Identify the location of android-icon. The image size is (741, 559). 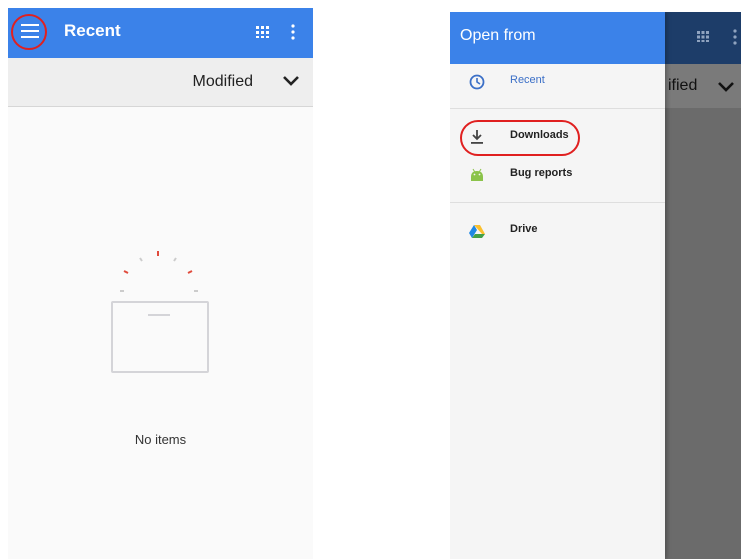
(477, 174).